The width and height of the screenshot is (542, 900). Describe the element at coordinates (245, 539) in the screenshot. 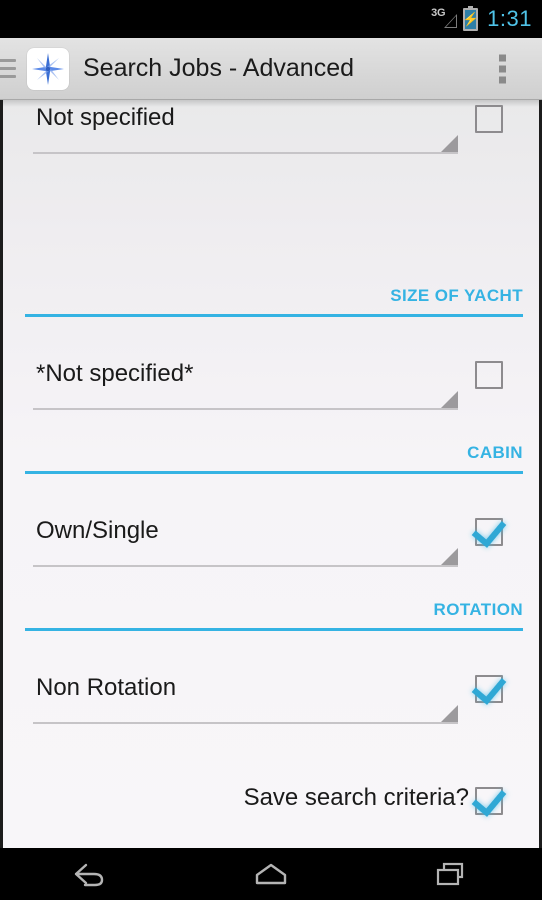

I see `spinner-cabin: Own/Single` at that location.